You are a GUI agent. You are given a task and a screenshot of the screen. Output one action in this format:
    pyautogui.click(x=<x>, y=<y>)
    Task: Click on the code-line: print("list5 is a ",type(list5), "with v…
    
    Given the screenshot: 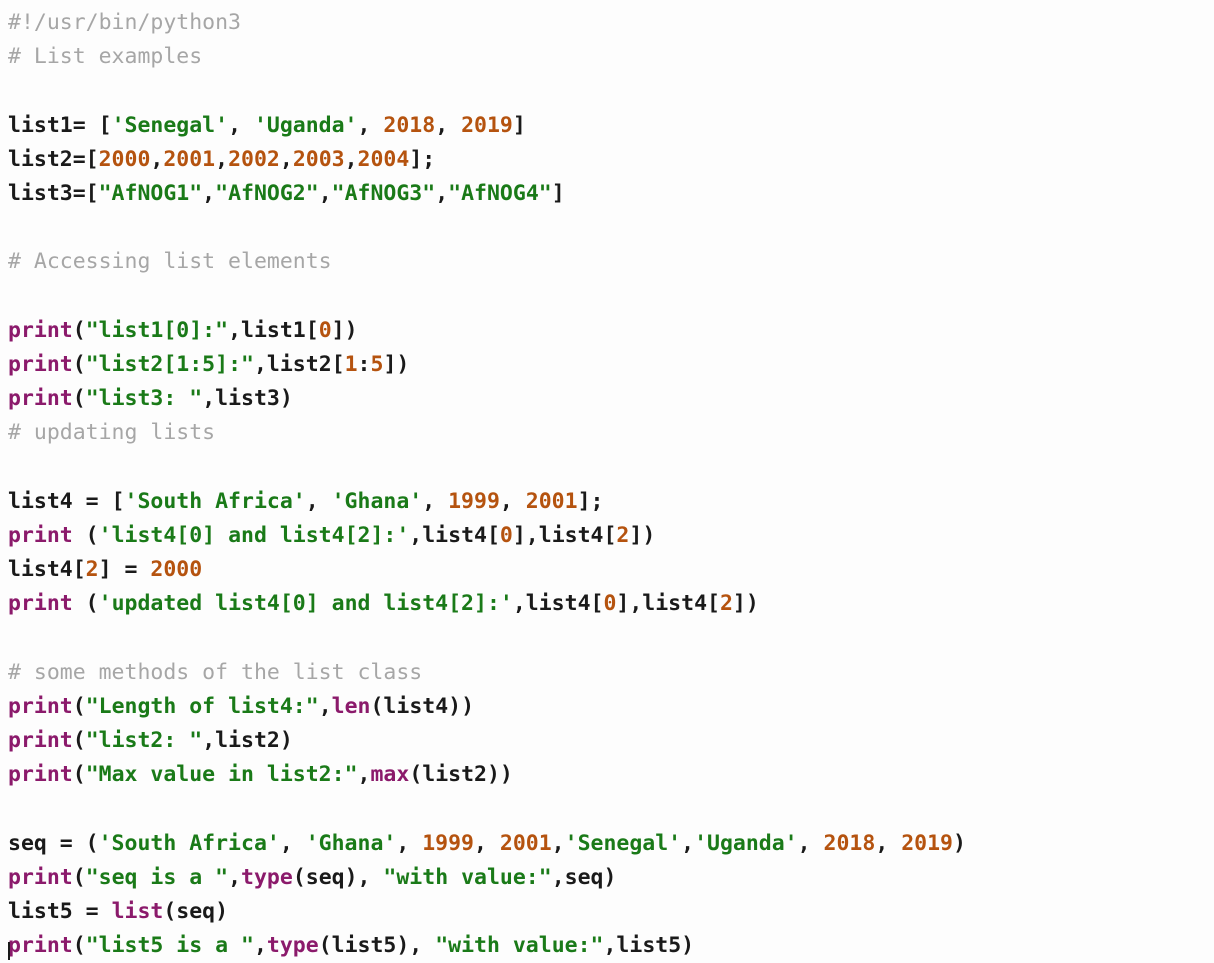 What is the action you would take?
    pyautogui.click(x=611, y=946)
    